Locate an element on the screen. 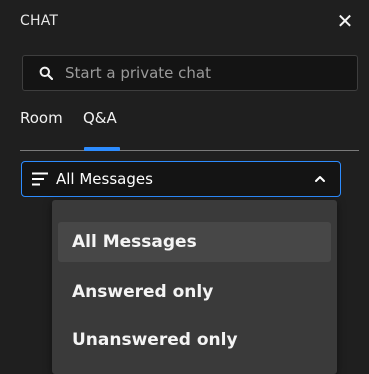 The height and width of the screenshot is (374, 369). private-chat-search is located at coordinates (190, 73).